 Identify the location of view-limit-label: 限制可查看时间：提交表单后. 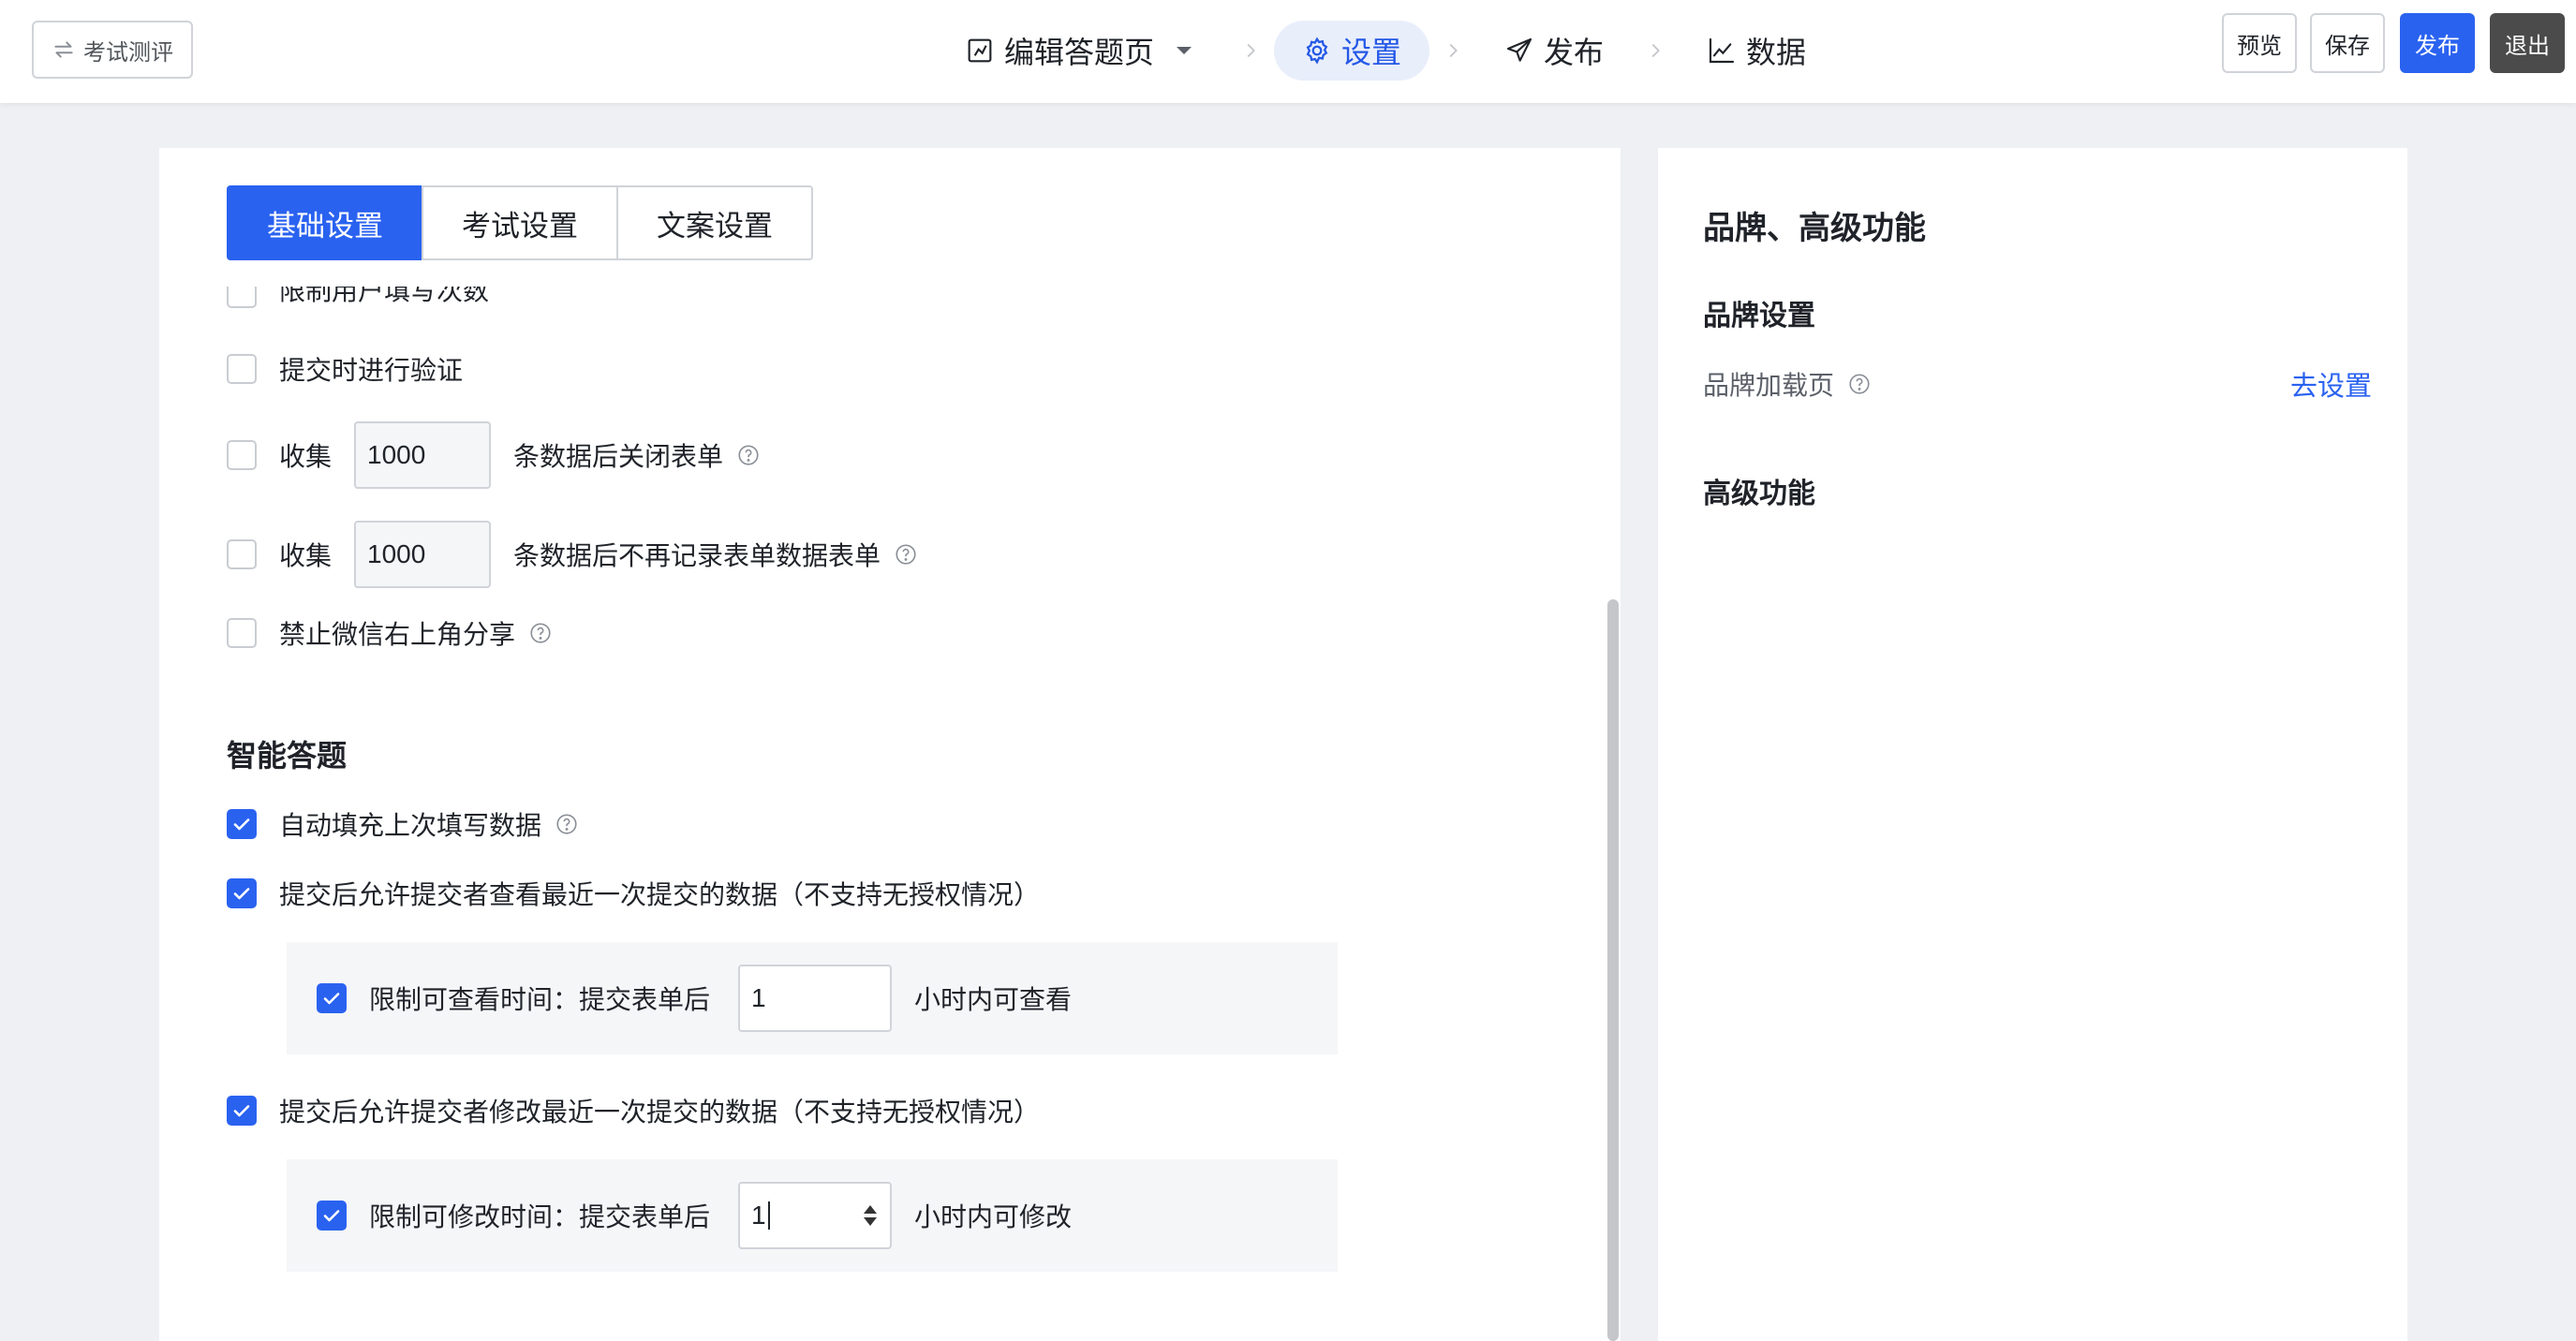
(540, 999).